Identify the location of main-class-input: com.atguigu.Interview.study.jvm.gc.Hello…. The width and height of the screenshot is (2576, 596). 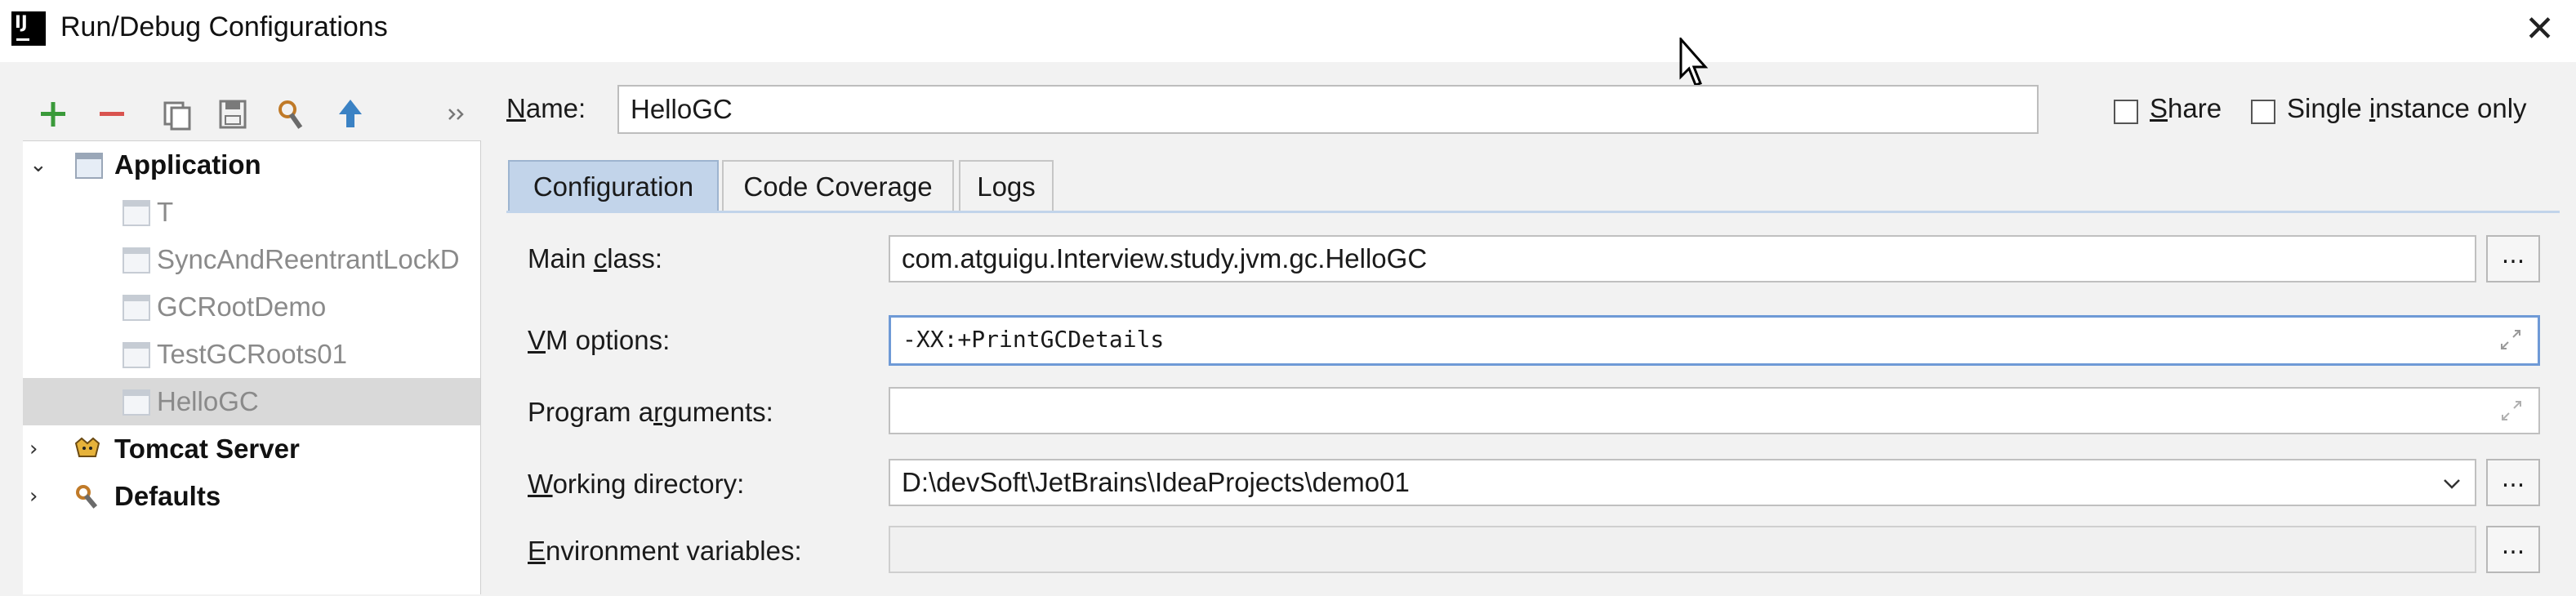
(1682, 258).